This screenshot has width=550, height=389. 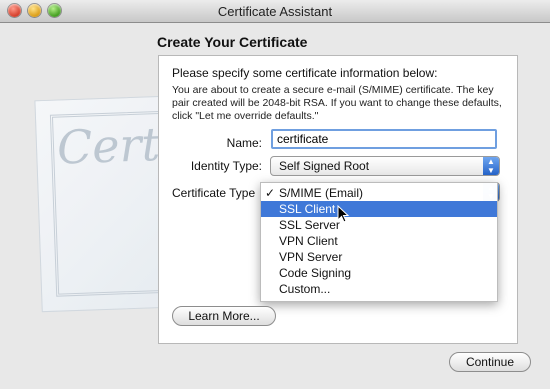 I want to click on cursor-icon, so click(x=343, y=214).